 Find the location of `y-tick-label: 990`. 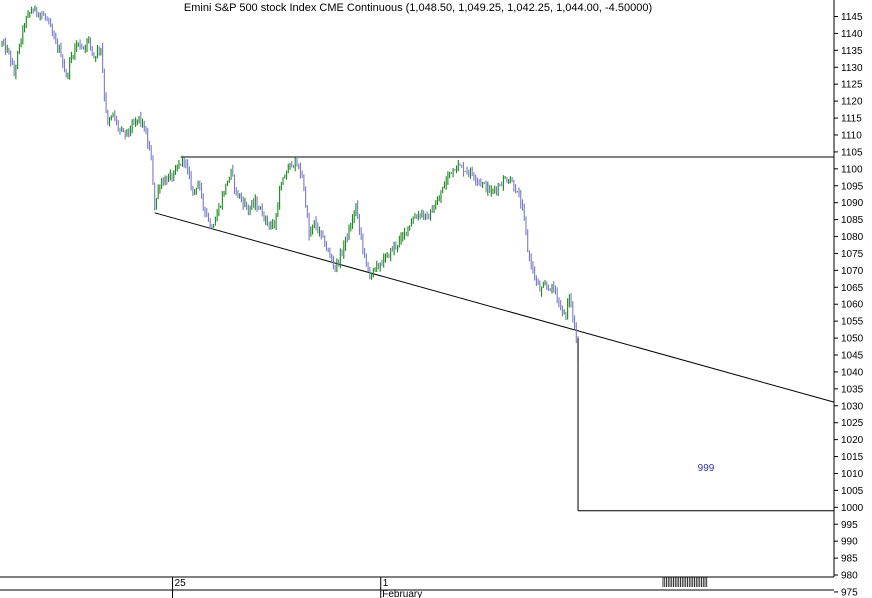

y-tick-label: 990 is located at coordinates (849, 542).